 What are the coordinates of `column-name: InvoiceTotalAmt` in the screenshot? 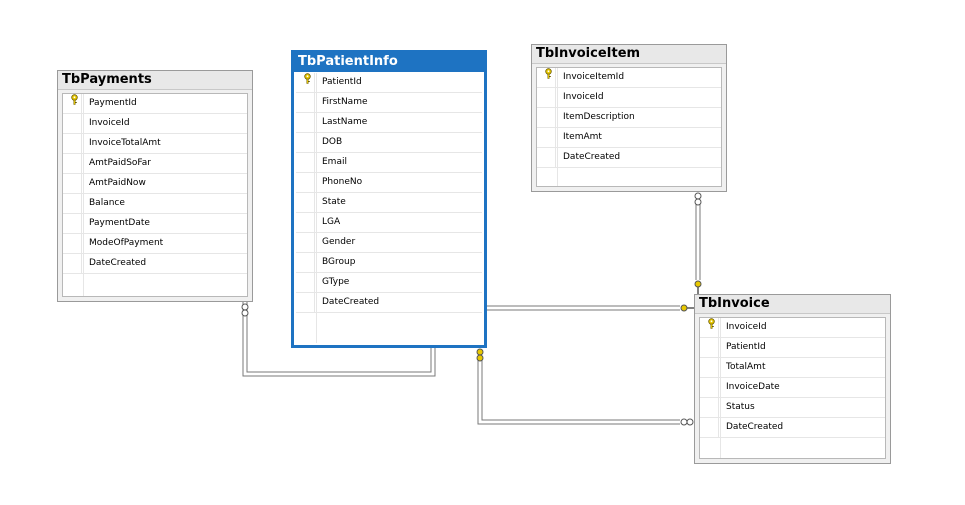 It's located at (125, 143).